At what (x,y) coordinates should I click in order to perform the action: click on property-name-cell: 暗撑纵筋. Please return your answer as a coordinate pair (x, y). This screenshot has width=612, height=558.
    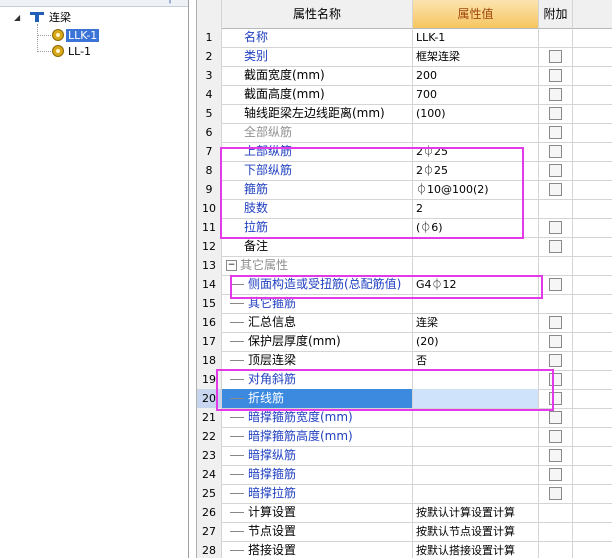
    Looking at the image, I should click on (317, 455).